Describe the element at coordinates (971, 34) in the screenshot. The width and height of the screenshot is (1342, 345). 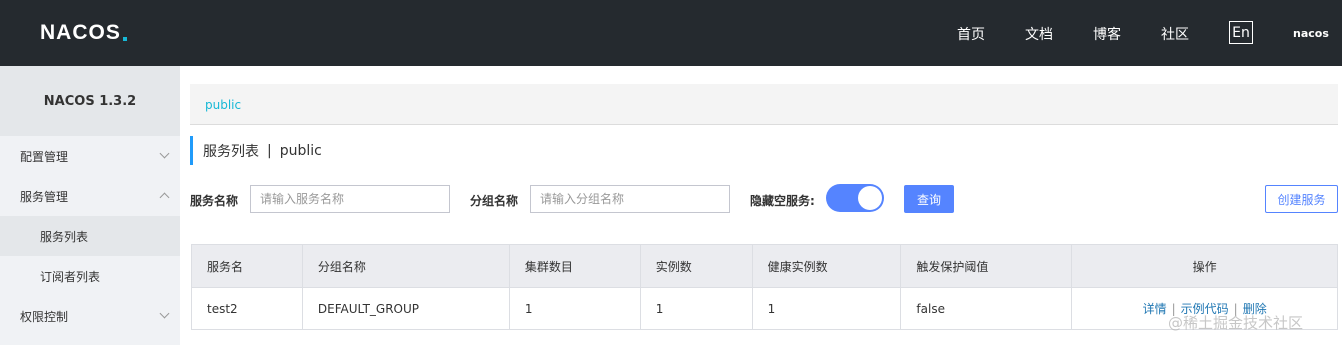
I see `nav-home-link: 首页` at that location.